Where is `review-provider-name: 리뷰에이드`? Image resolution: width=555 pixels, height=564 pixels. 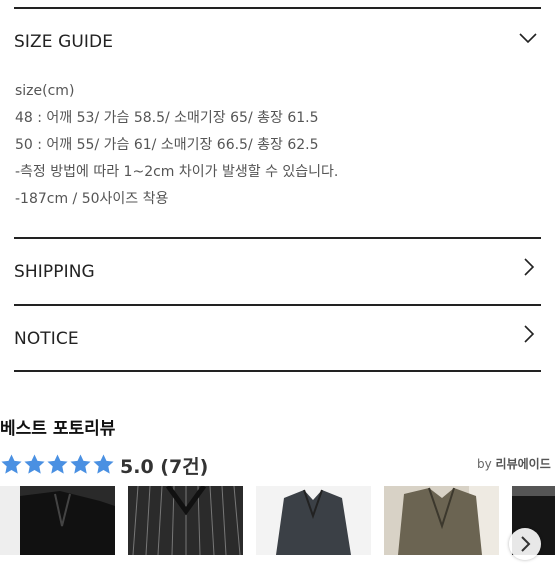
review-provider-name: 리뷰에이드 is located at coordinates (523, 464).